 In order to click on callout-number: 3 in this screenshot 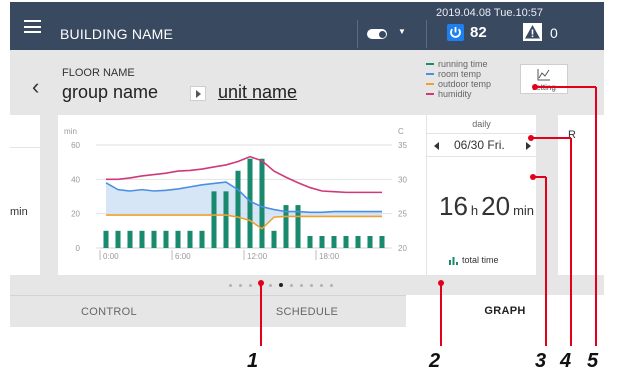, I will do `click(541, 361)`.